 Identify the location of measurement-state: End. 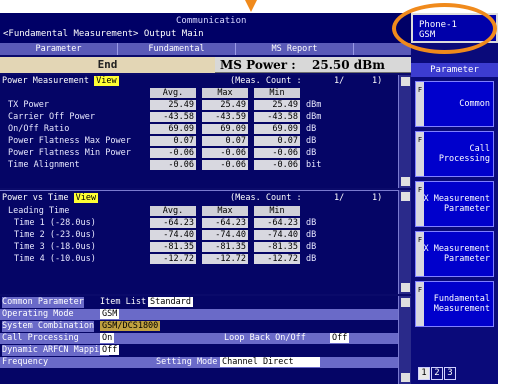
(107, 65).